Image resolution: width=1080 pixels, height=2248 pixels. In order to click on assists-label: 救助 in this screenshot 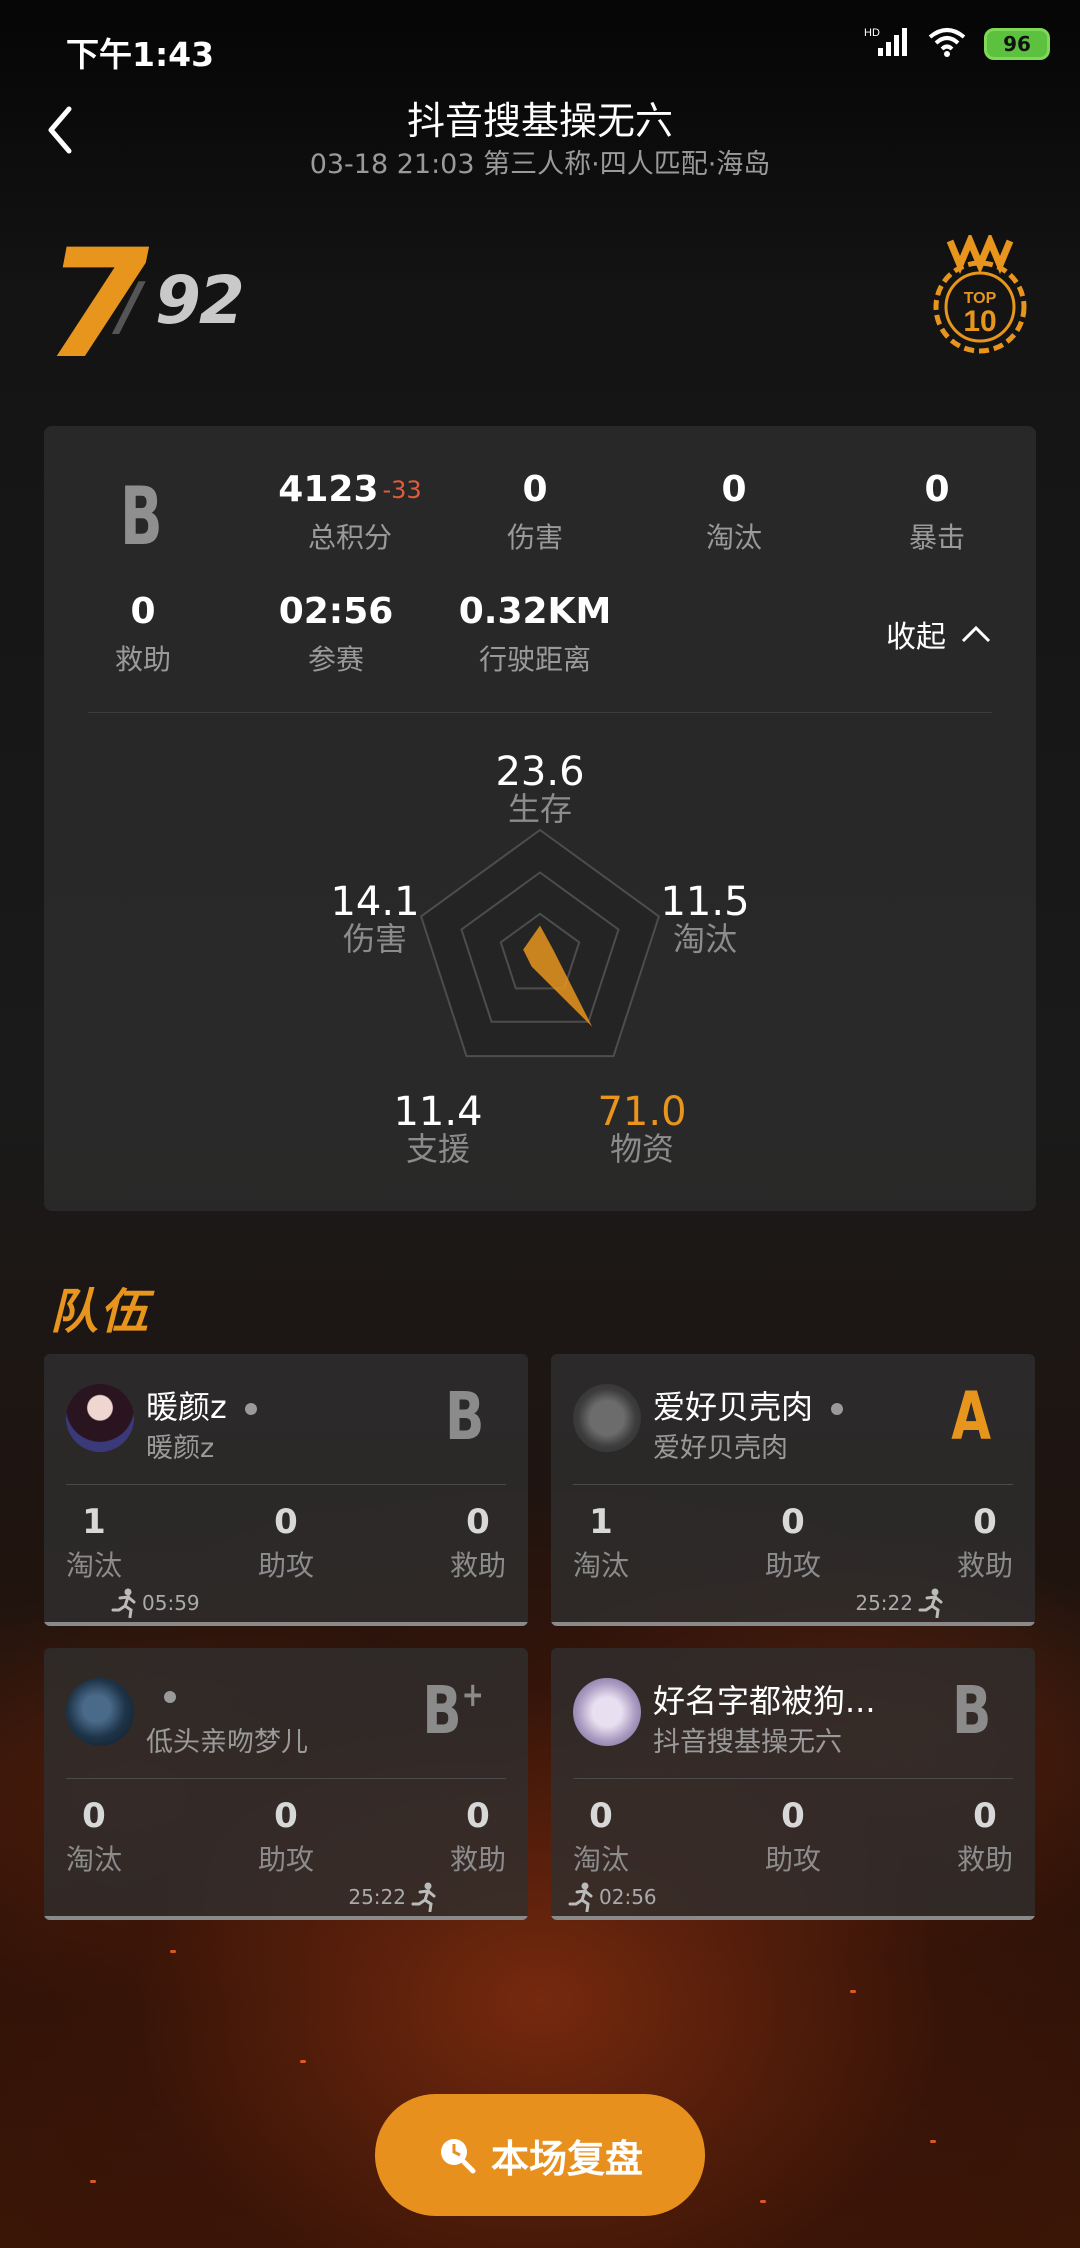, I will do `click(142, 659)`.